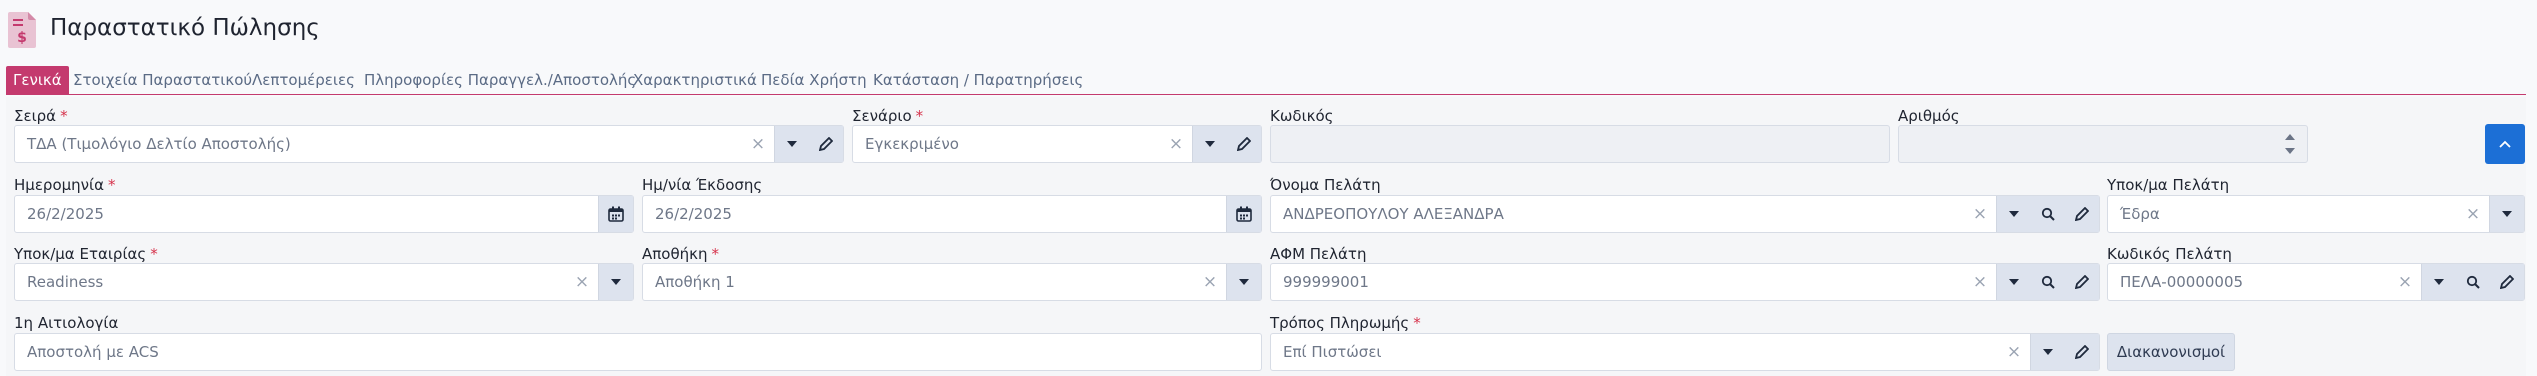 This screenshot has height=376, width=2537. I want to click on number-input, so click(2103, 144).